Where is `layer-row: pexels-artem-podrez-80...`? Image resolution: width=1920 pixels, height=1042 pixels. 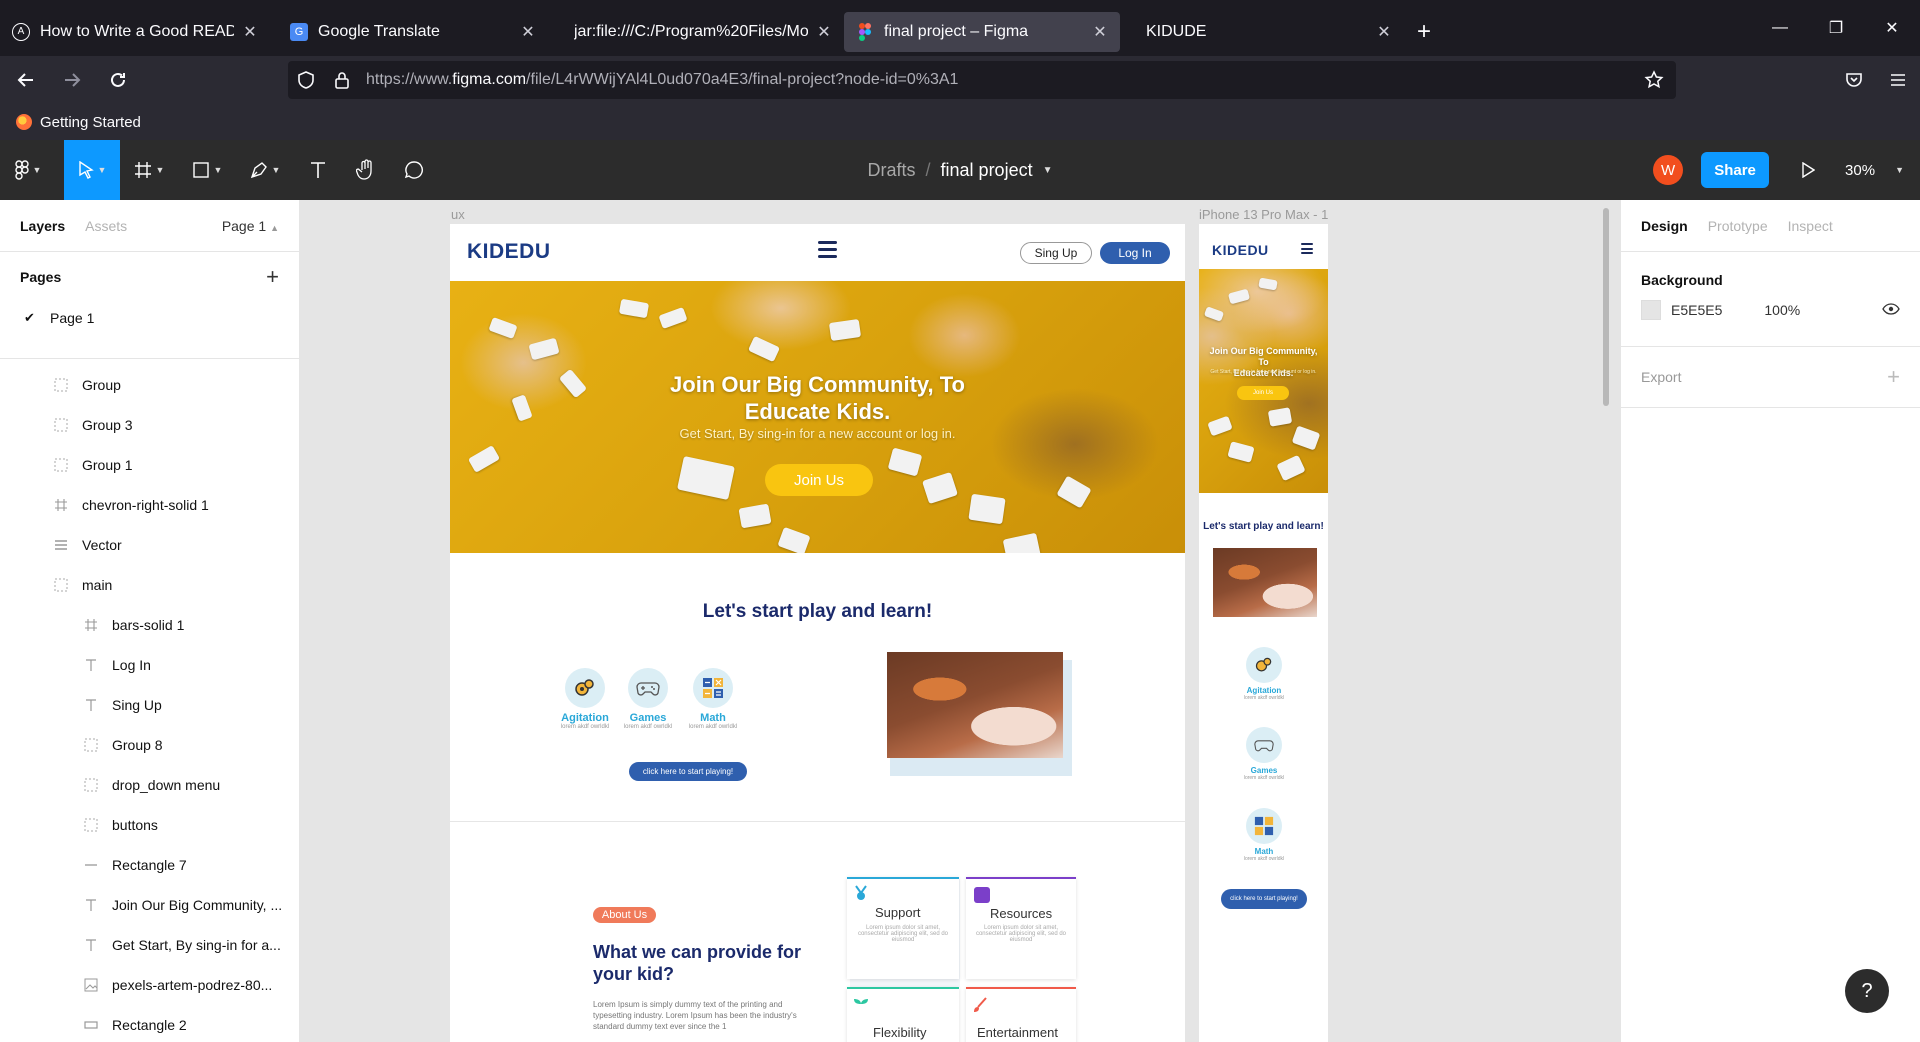 layer-row: pexels-artem-podrez-80... is located at coordinates (149, 985).